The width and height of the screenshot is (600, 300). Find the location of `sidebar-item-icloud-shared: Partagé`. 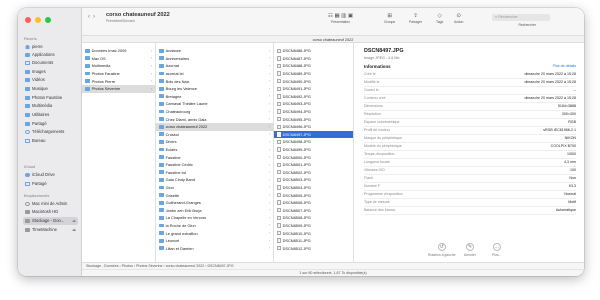

sidebar-item-icloud-shared: Partagé is located at coordinates (50, 184).